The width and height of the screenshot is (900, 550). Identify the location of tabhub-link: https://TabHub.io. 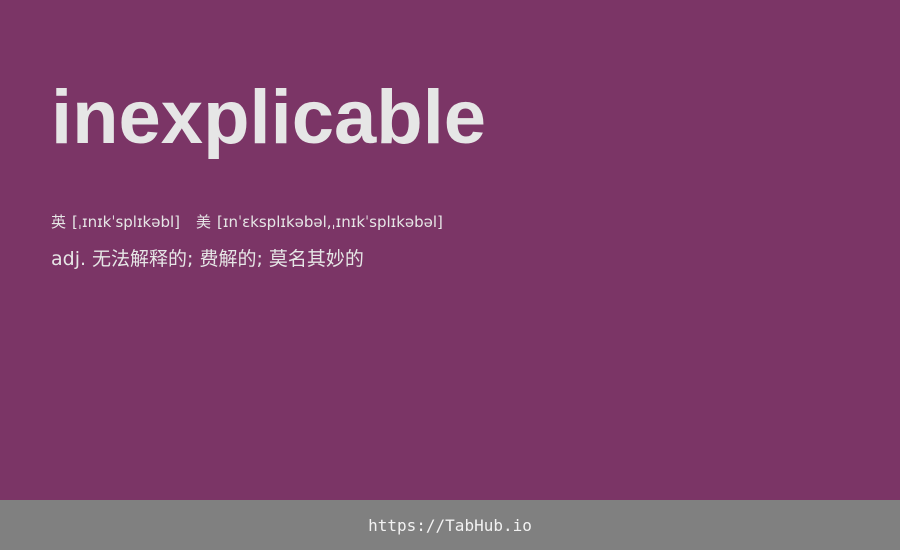
(450, 525).